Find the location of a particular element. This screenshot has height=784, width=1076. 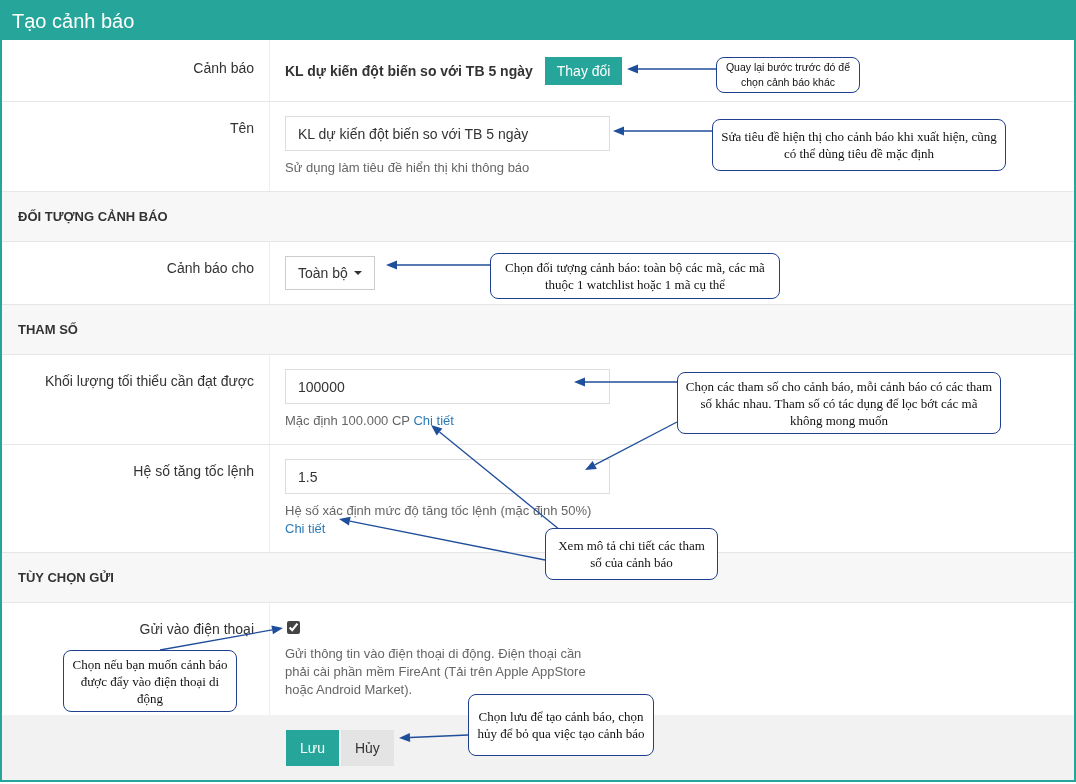

section-heading: ĐỐI TƯỢNG CẢNH BÁO is located at coordinates (538, 217).